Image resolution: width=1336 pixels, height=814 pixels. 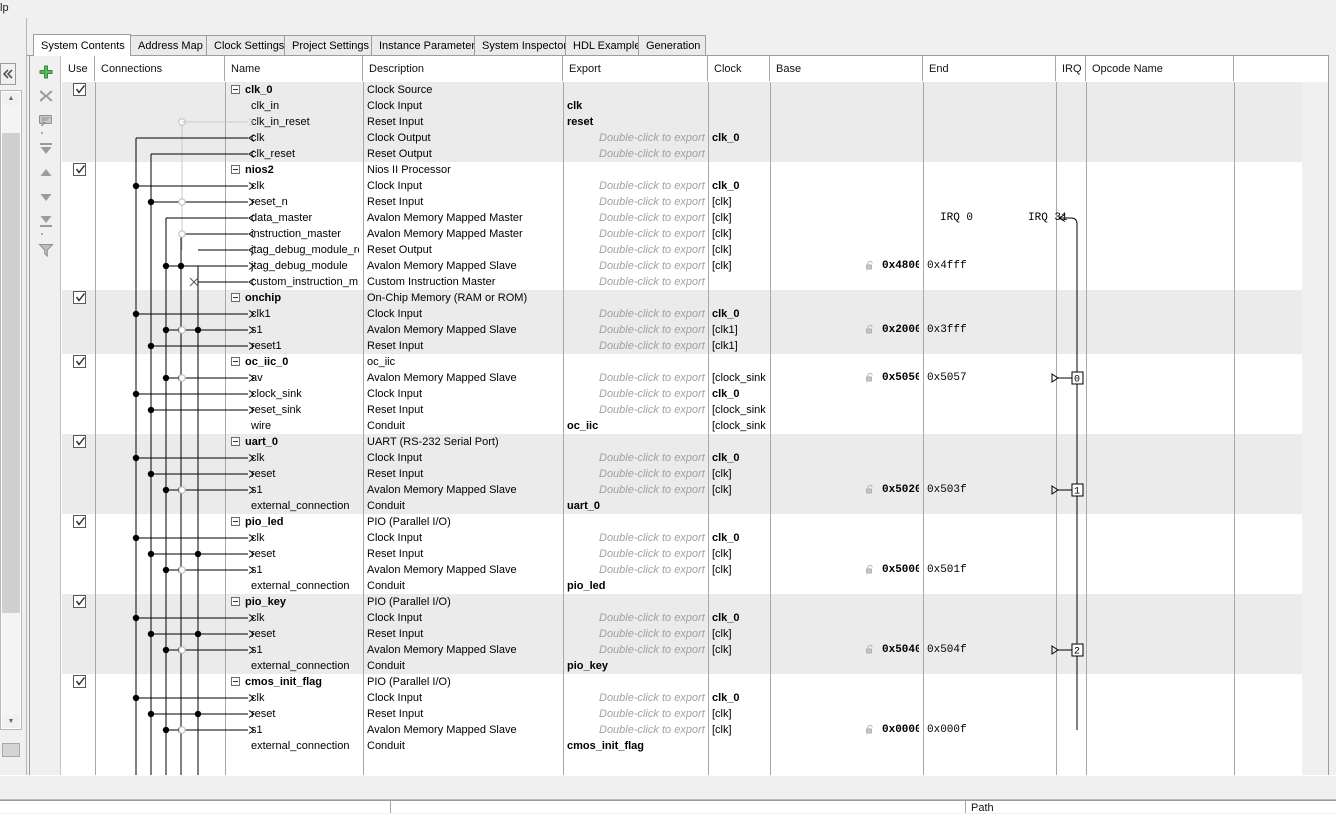 What do you see at coordinates (463, 68) in the screenshot?
I see `column-header-description: Description` at bounding box center [463, 68].